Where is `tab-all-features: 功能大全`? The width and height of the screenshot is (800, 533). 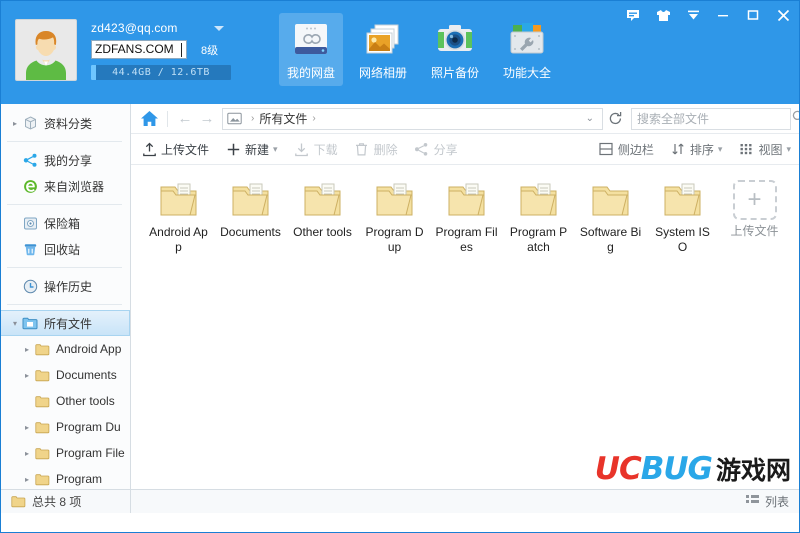
tab-all-features: 功能大全 is located at coordinates (527, 49).